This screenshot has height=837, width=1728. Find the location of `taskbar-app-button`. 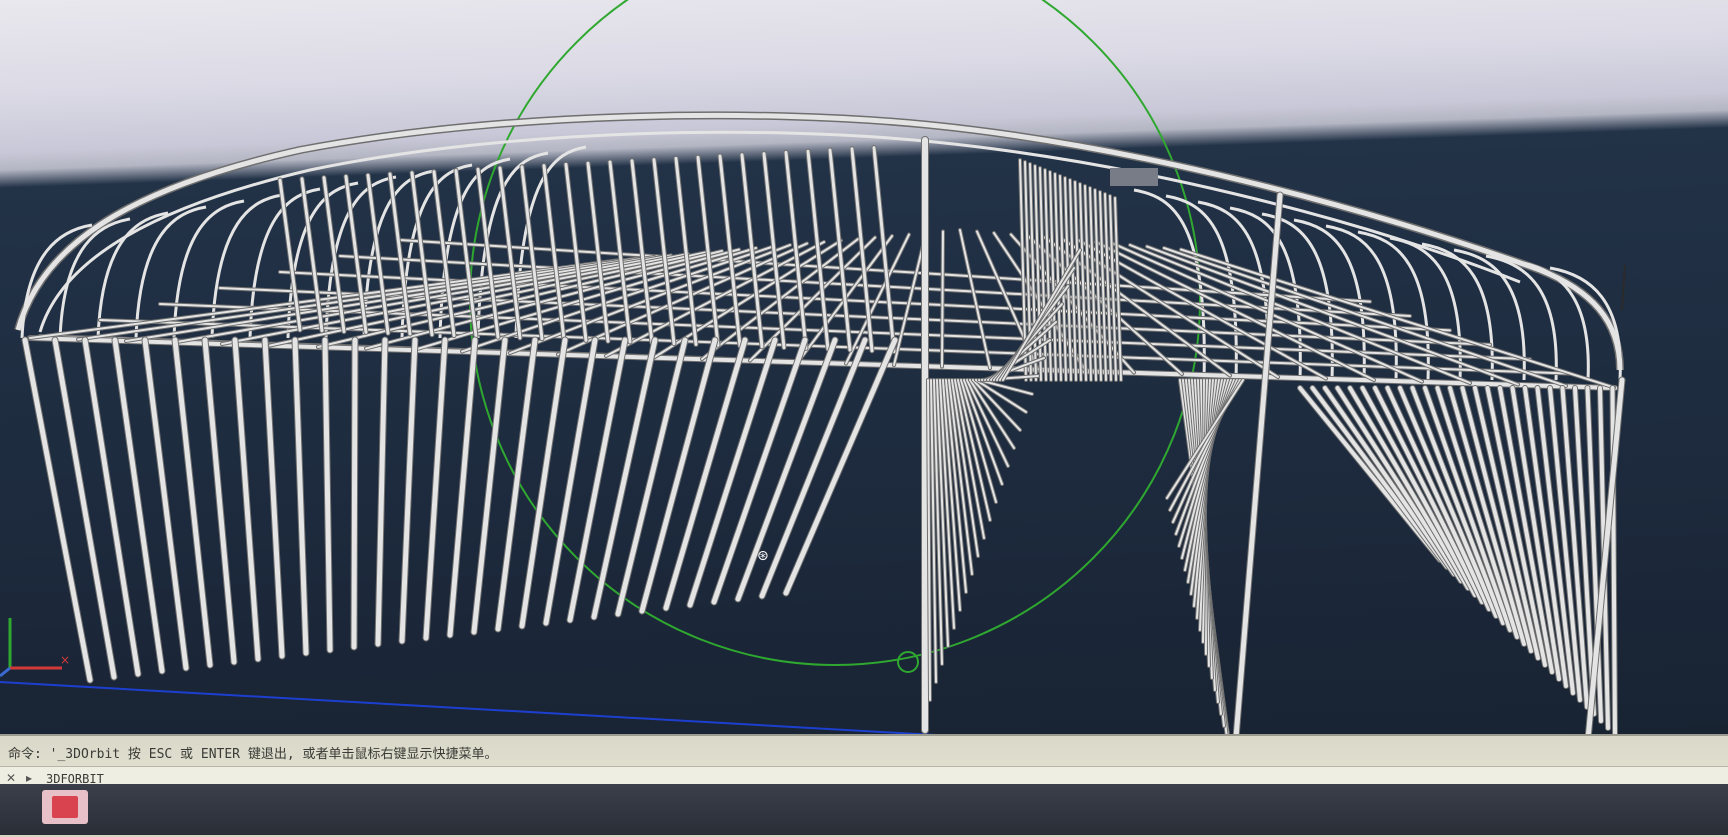

taskbar-app-button is located at coordinates (65, 807).